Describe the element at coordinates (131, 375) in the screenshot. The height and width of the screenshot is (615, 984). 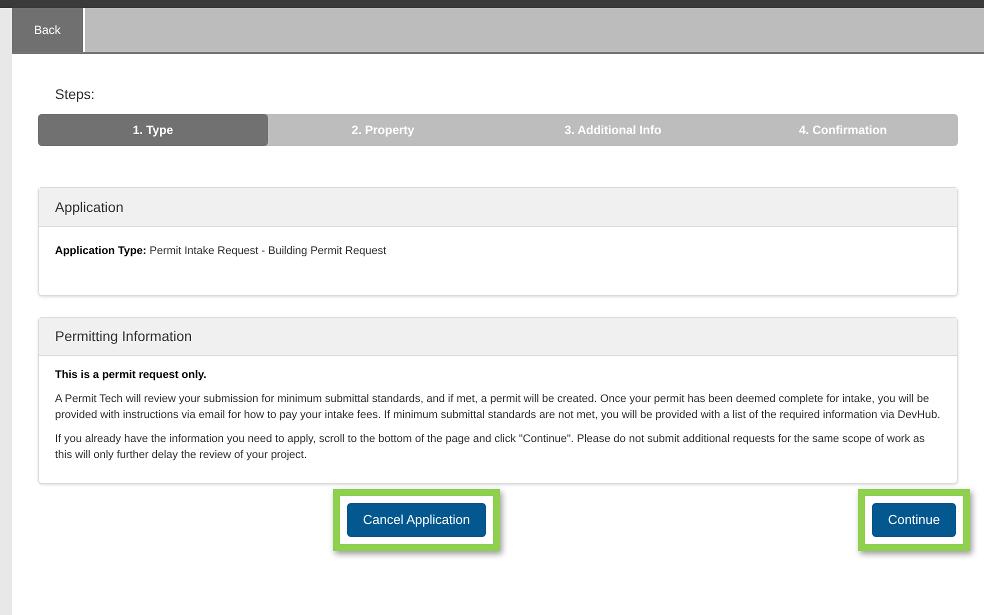
I see `notice-heading: This is a permit request only.` at that location.